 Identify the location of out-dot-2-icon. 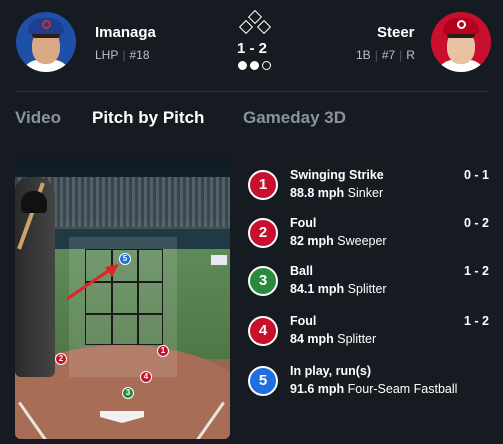
(254, 65).